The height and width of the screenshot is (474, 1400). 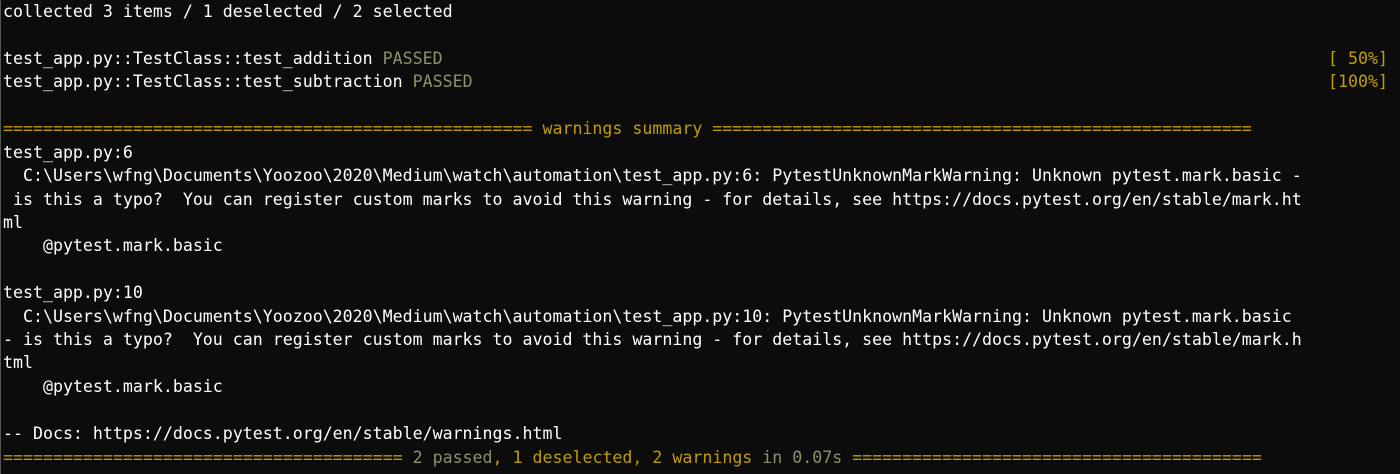 What do you see at coordinates (1358, 81) in the screenshot?
I see `test-progress: [100%]` at bounding box center [1358, 81].